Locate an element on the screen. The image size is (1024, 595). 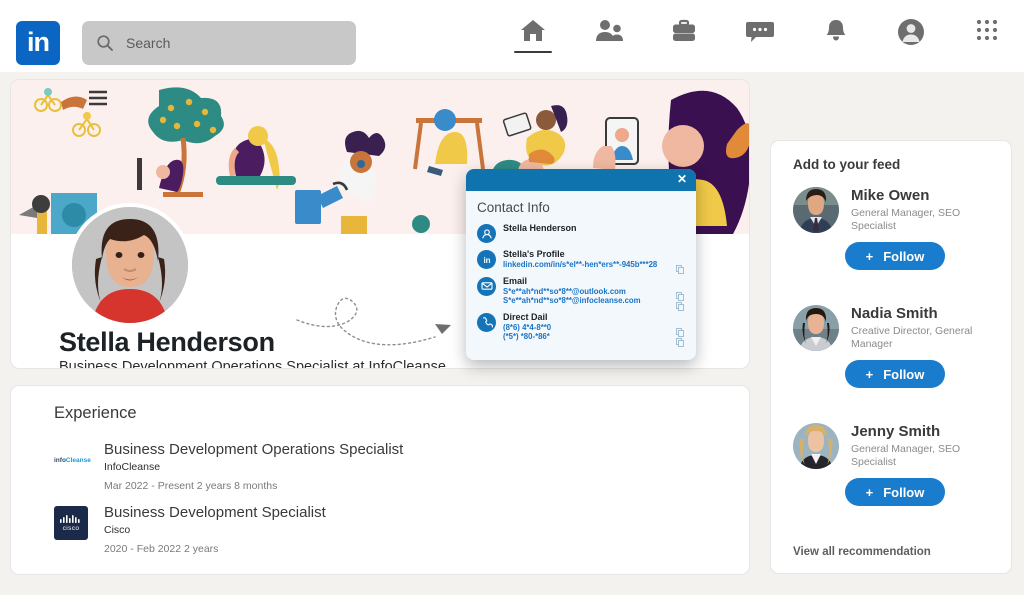
nav-me-avatar is located at coordinates (911, 40).